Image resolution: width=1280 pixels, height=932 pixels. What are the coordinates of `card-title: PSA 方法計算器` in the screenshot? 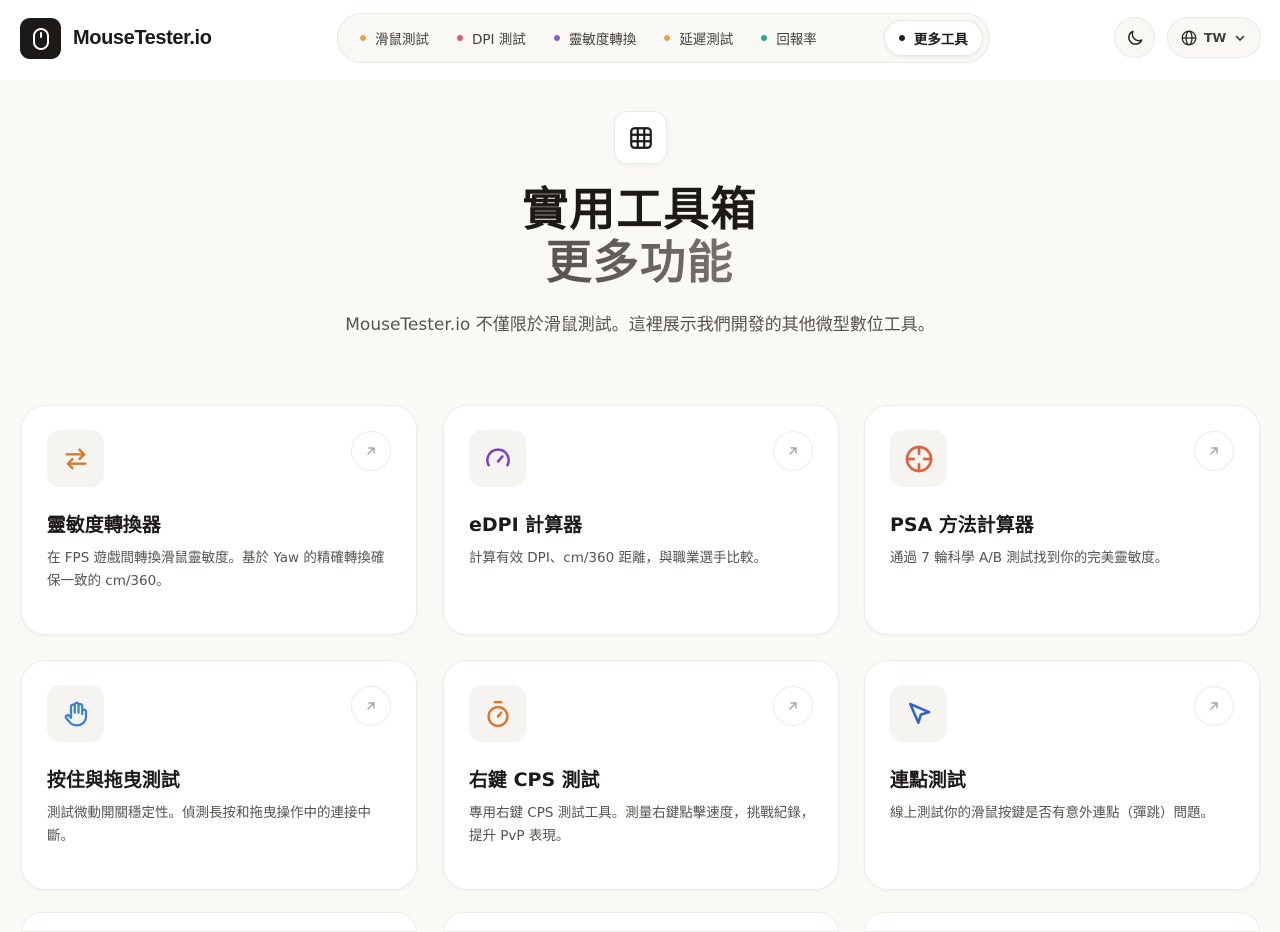 It's located at (962, 525).